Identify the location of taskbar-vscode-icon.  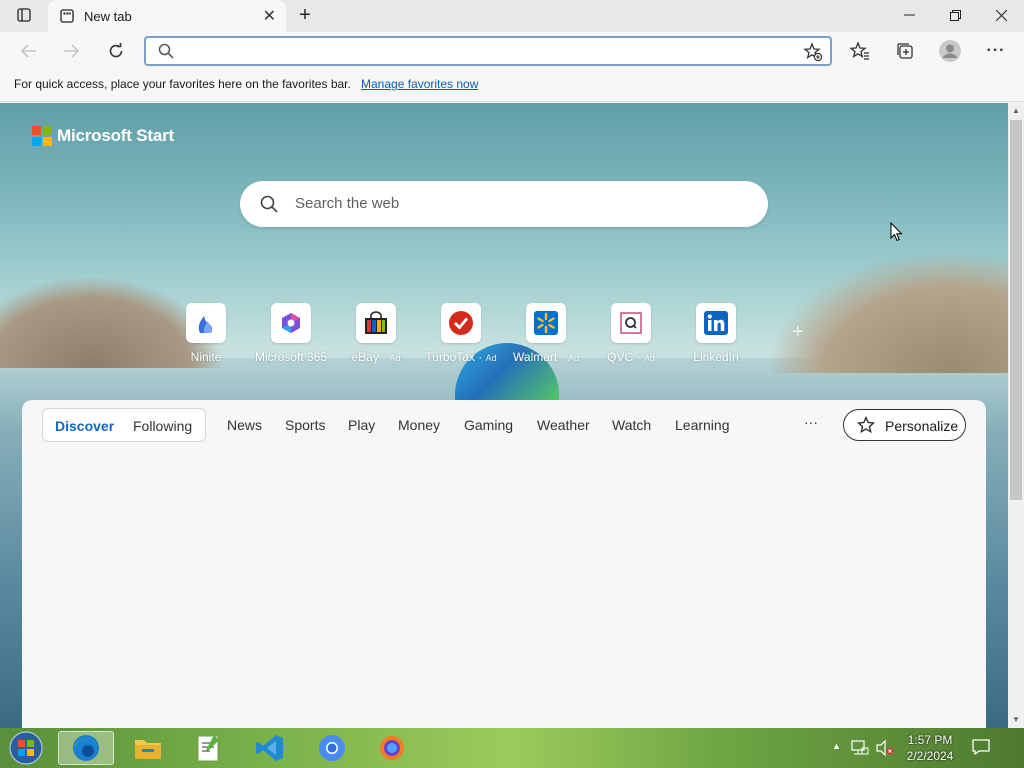
(270, 748).